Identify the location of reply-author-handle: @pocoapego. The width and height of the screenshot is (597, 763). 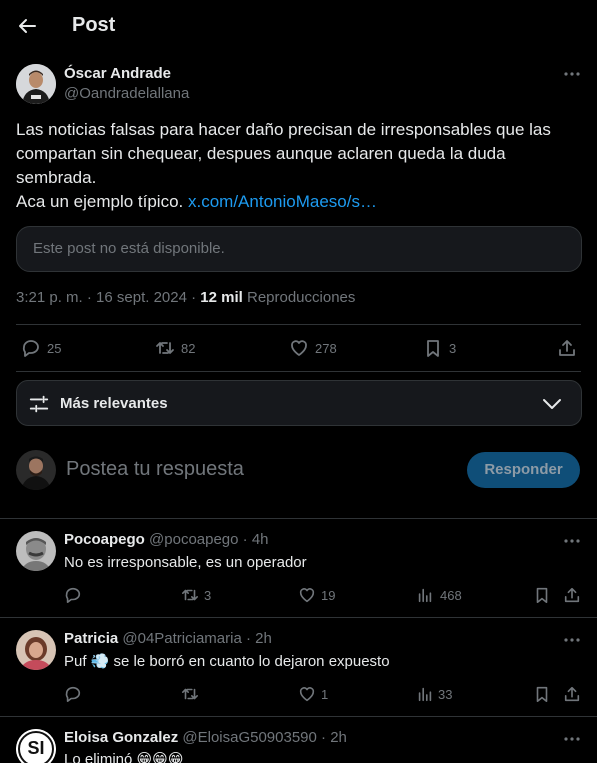
(193, 539).